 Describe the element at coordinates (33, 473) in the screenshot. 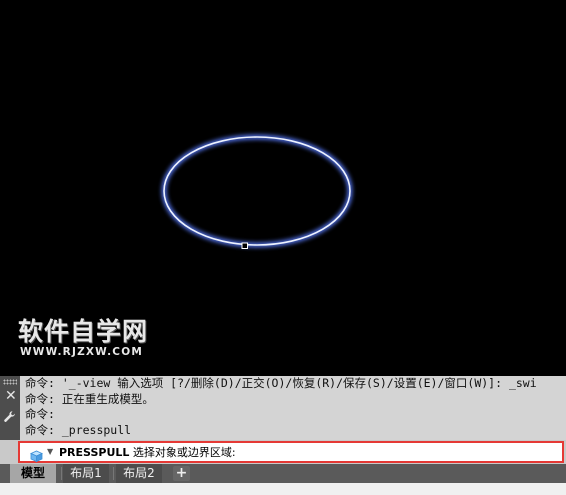

I see `tab-model: 模型` at that location.